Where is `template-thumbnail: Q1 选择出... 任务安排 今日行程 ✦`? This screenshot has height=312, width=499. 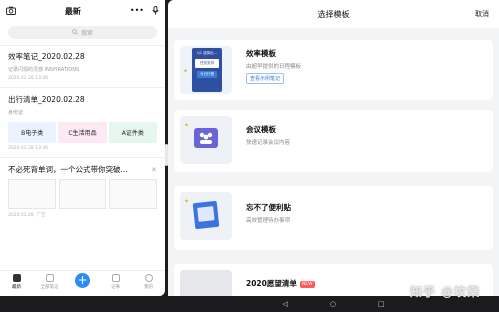 template-thumbnail: Q1 选择出... 任务安排 今日行程 ✦ is located at coordinates (206, 70).